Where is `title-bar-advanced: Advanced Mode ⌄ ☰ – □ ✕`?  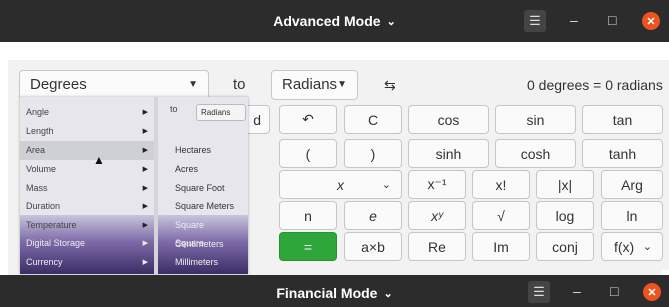
title-bar-advanced: Advanced Mode ⌄ ☰ – □ ✕ is located at coordinates (334, 21).